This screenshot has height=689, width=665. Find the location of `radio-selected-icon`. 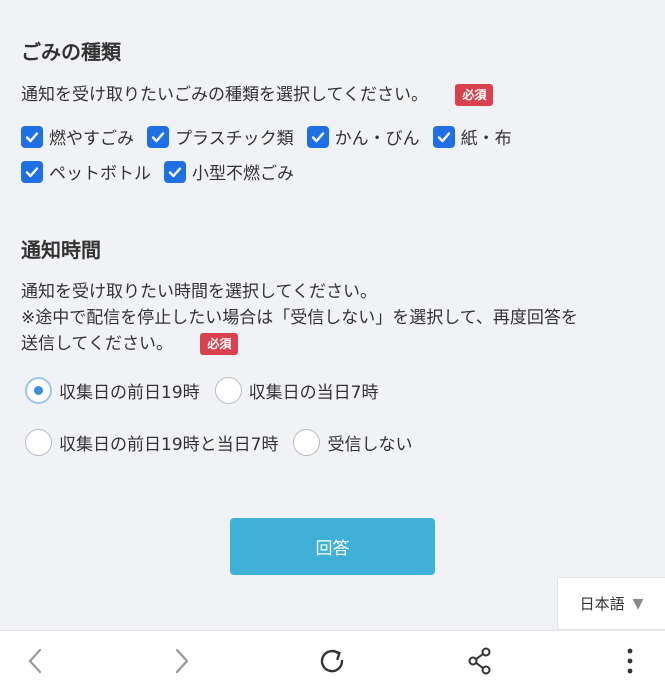

radio-selected-icon is located at coordinates (38, 390).